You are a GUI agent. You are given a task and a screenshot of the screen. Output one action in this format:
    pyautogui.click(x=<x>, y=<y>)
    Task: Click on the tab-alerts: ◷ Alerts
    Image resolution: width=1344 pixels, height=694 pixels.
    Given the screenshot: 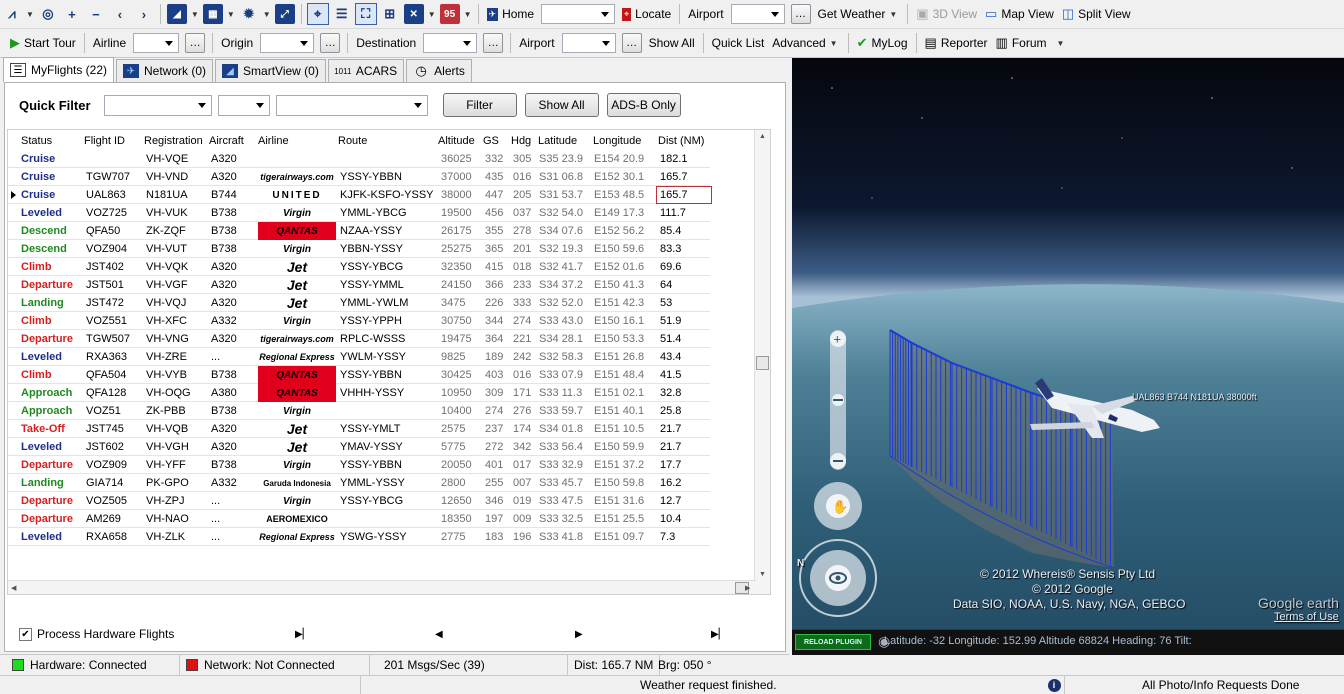 What is the action you would take?
    pyautogui.click(x=439, y=70)
    